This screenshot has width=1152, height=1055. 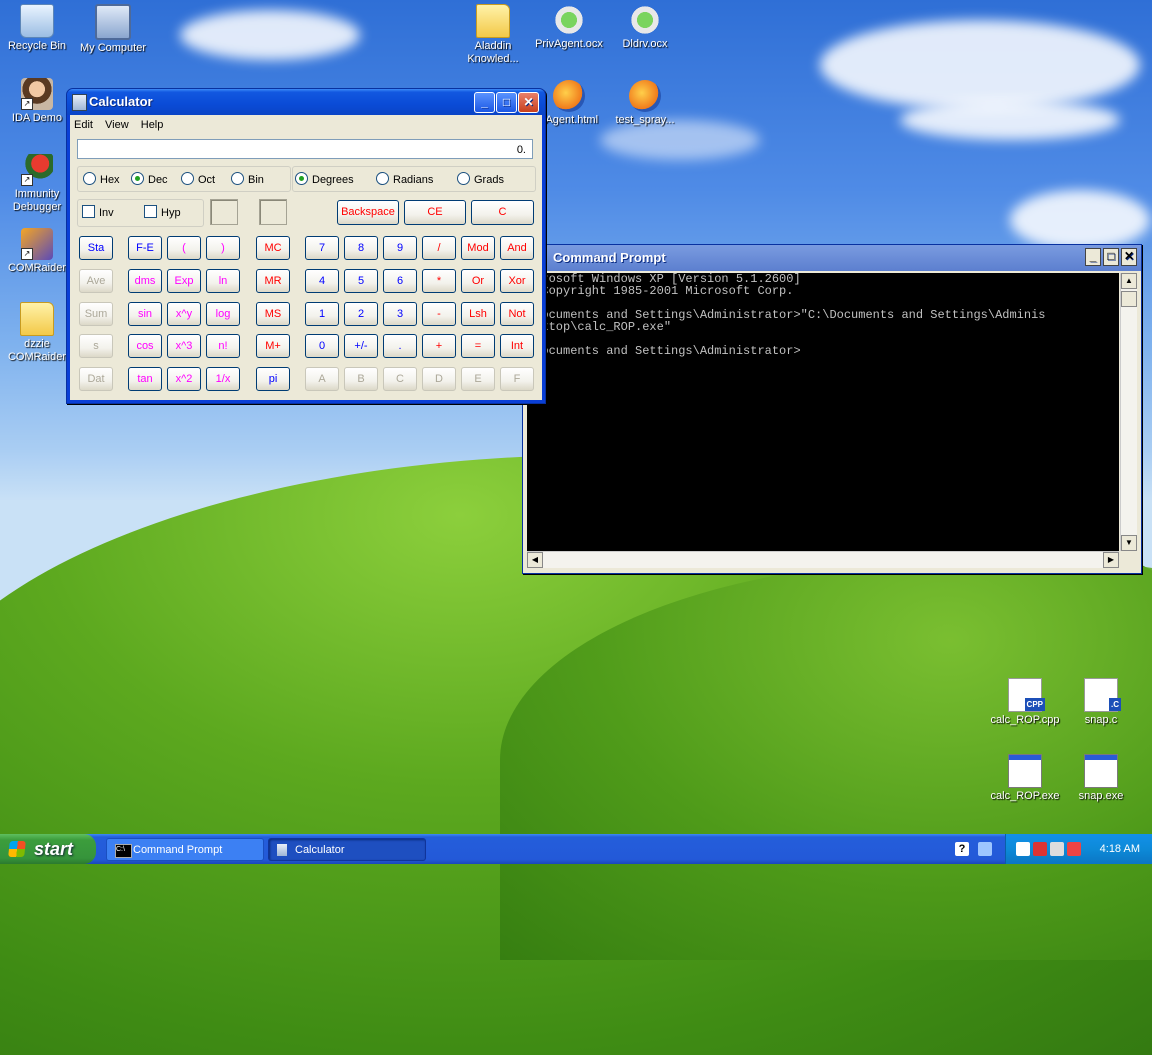 What do you see at coordinates (96, 379) in the screenshot?
I see `dat-button: Dat` at bounding box center [96, 379].